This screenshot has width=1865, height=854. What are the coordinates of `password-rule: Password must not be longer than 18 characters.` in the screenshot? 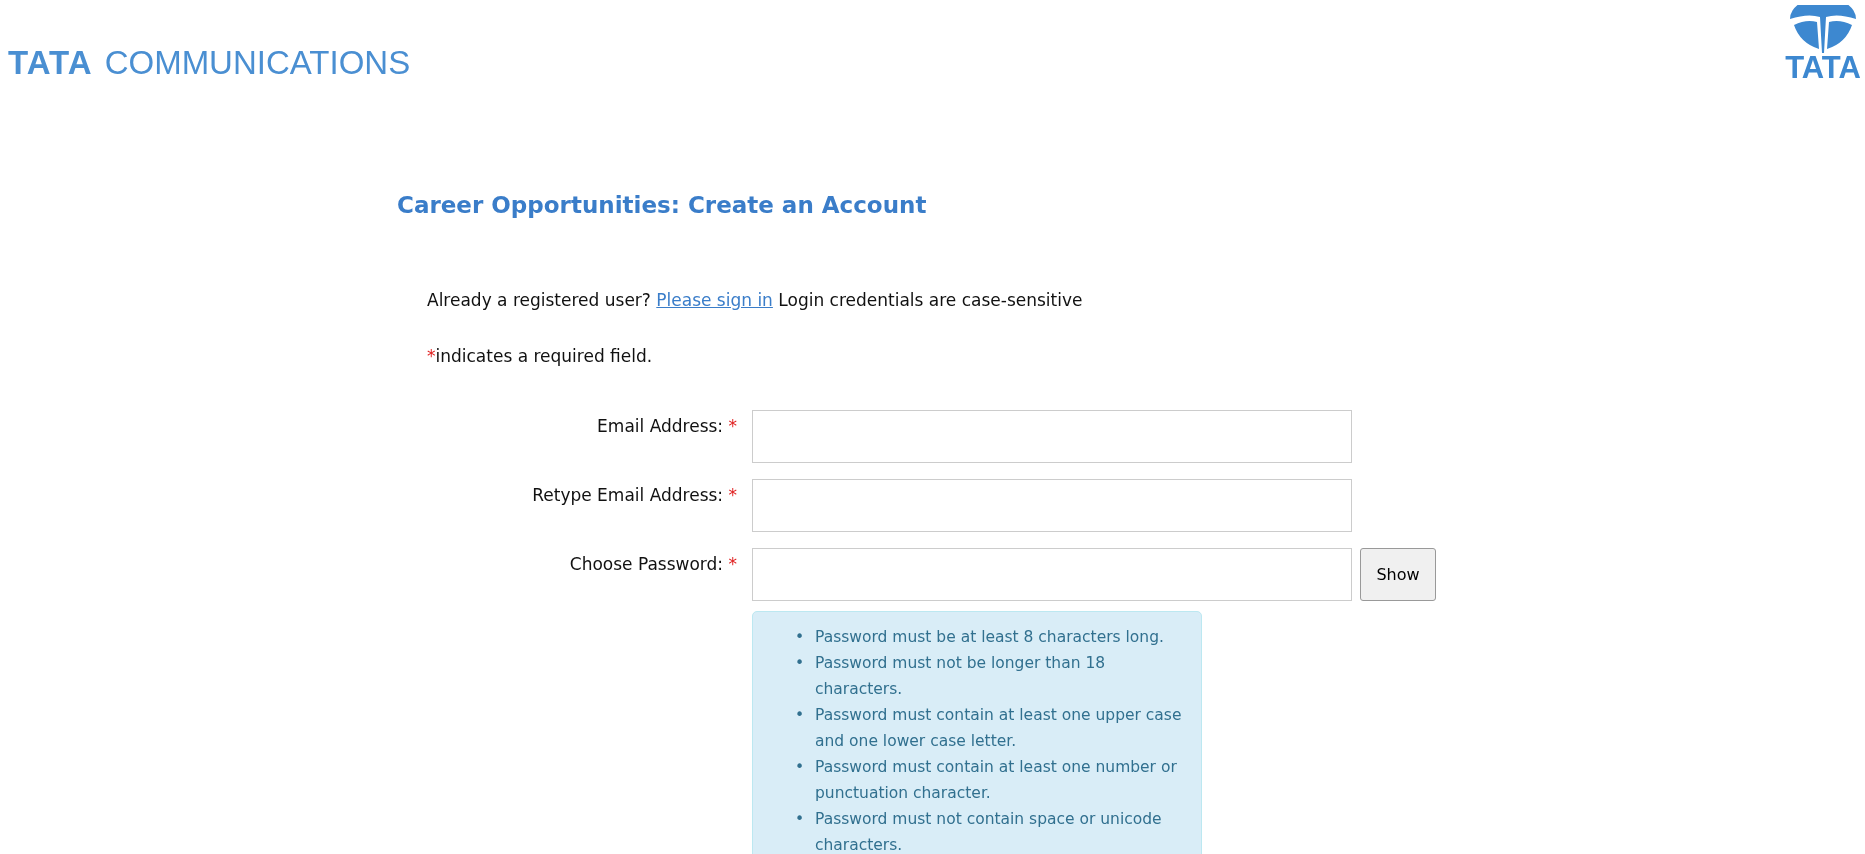 It's located at (961, 676).